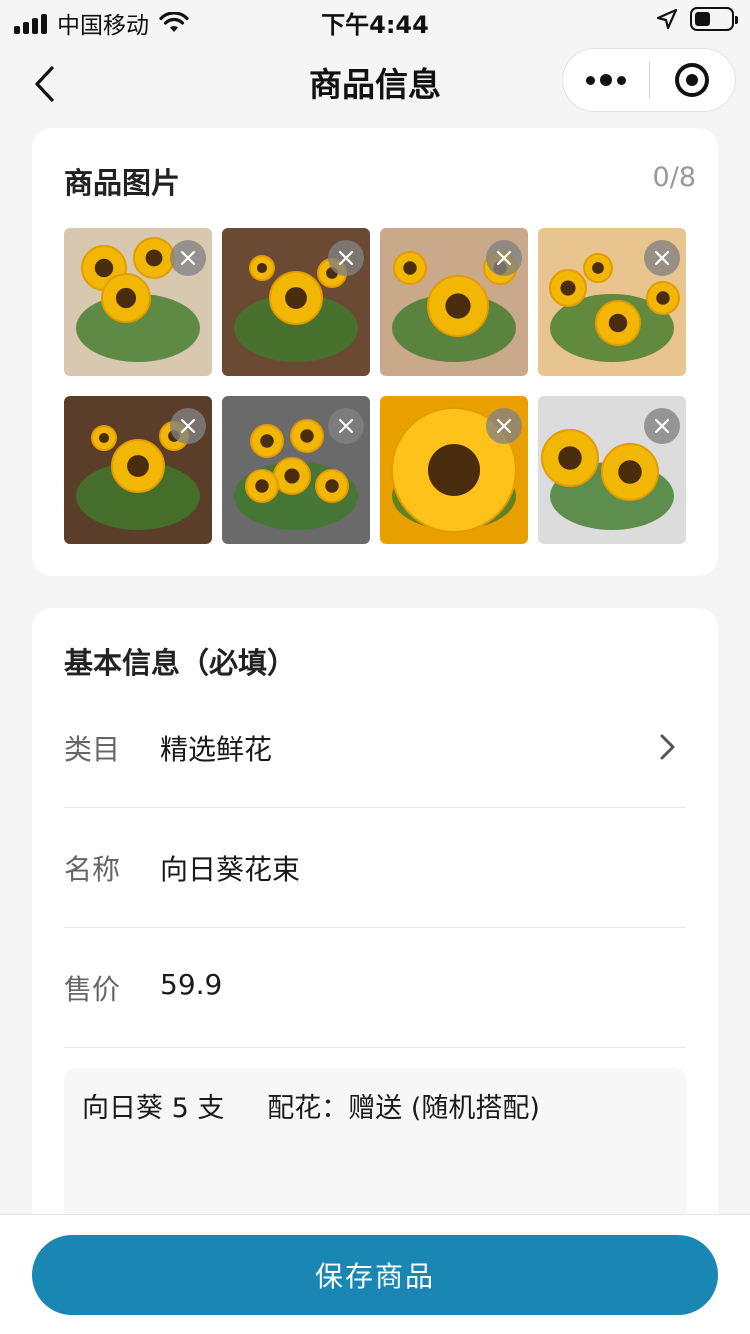 This screenshot has height=1334, width=750. I want to click on product-image-sunflower-closeup, so click(454, 470).